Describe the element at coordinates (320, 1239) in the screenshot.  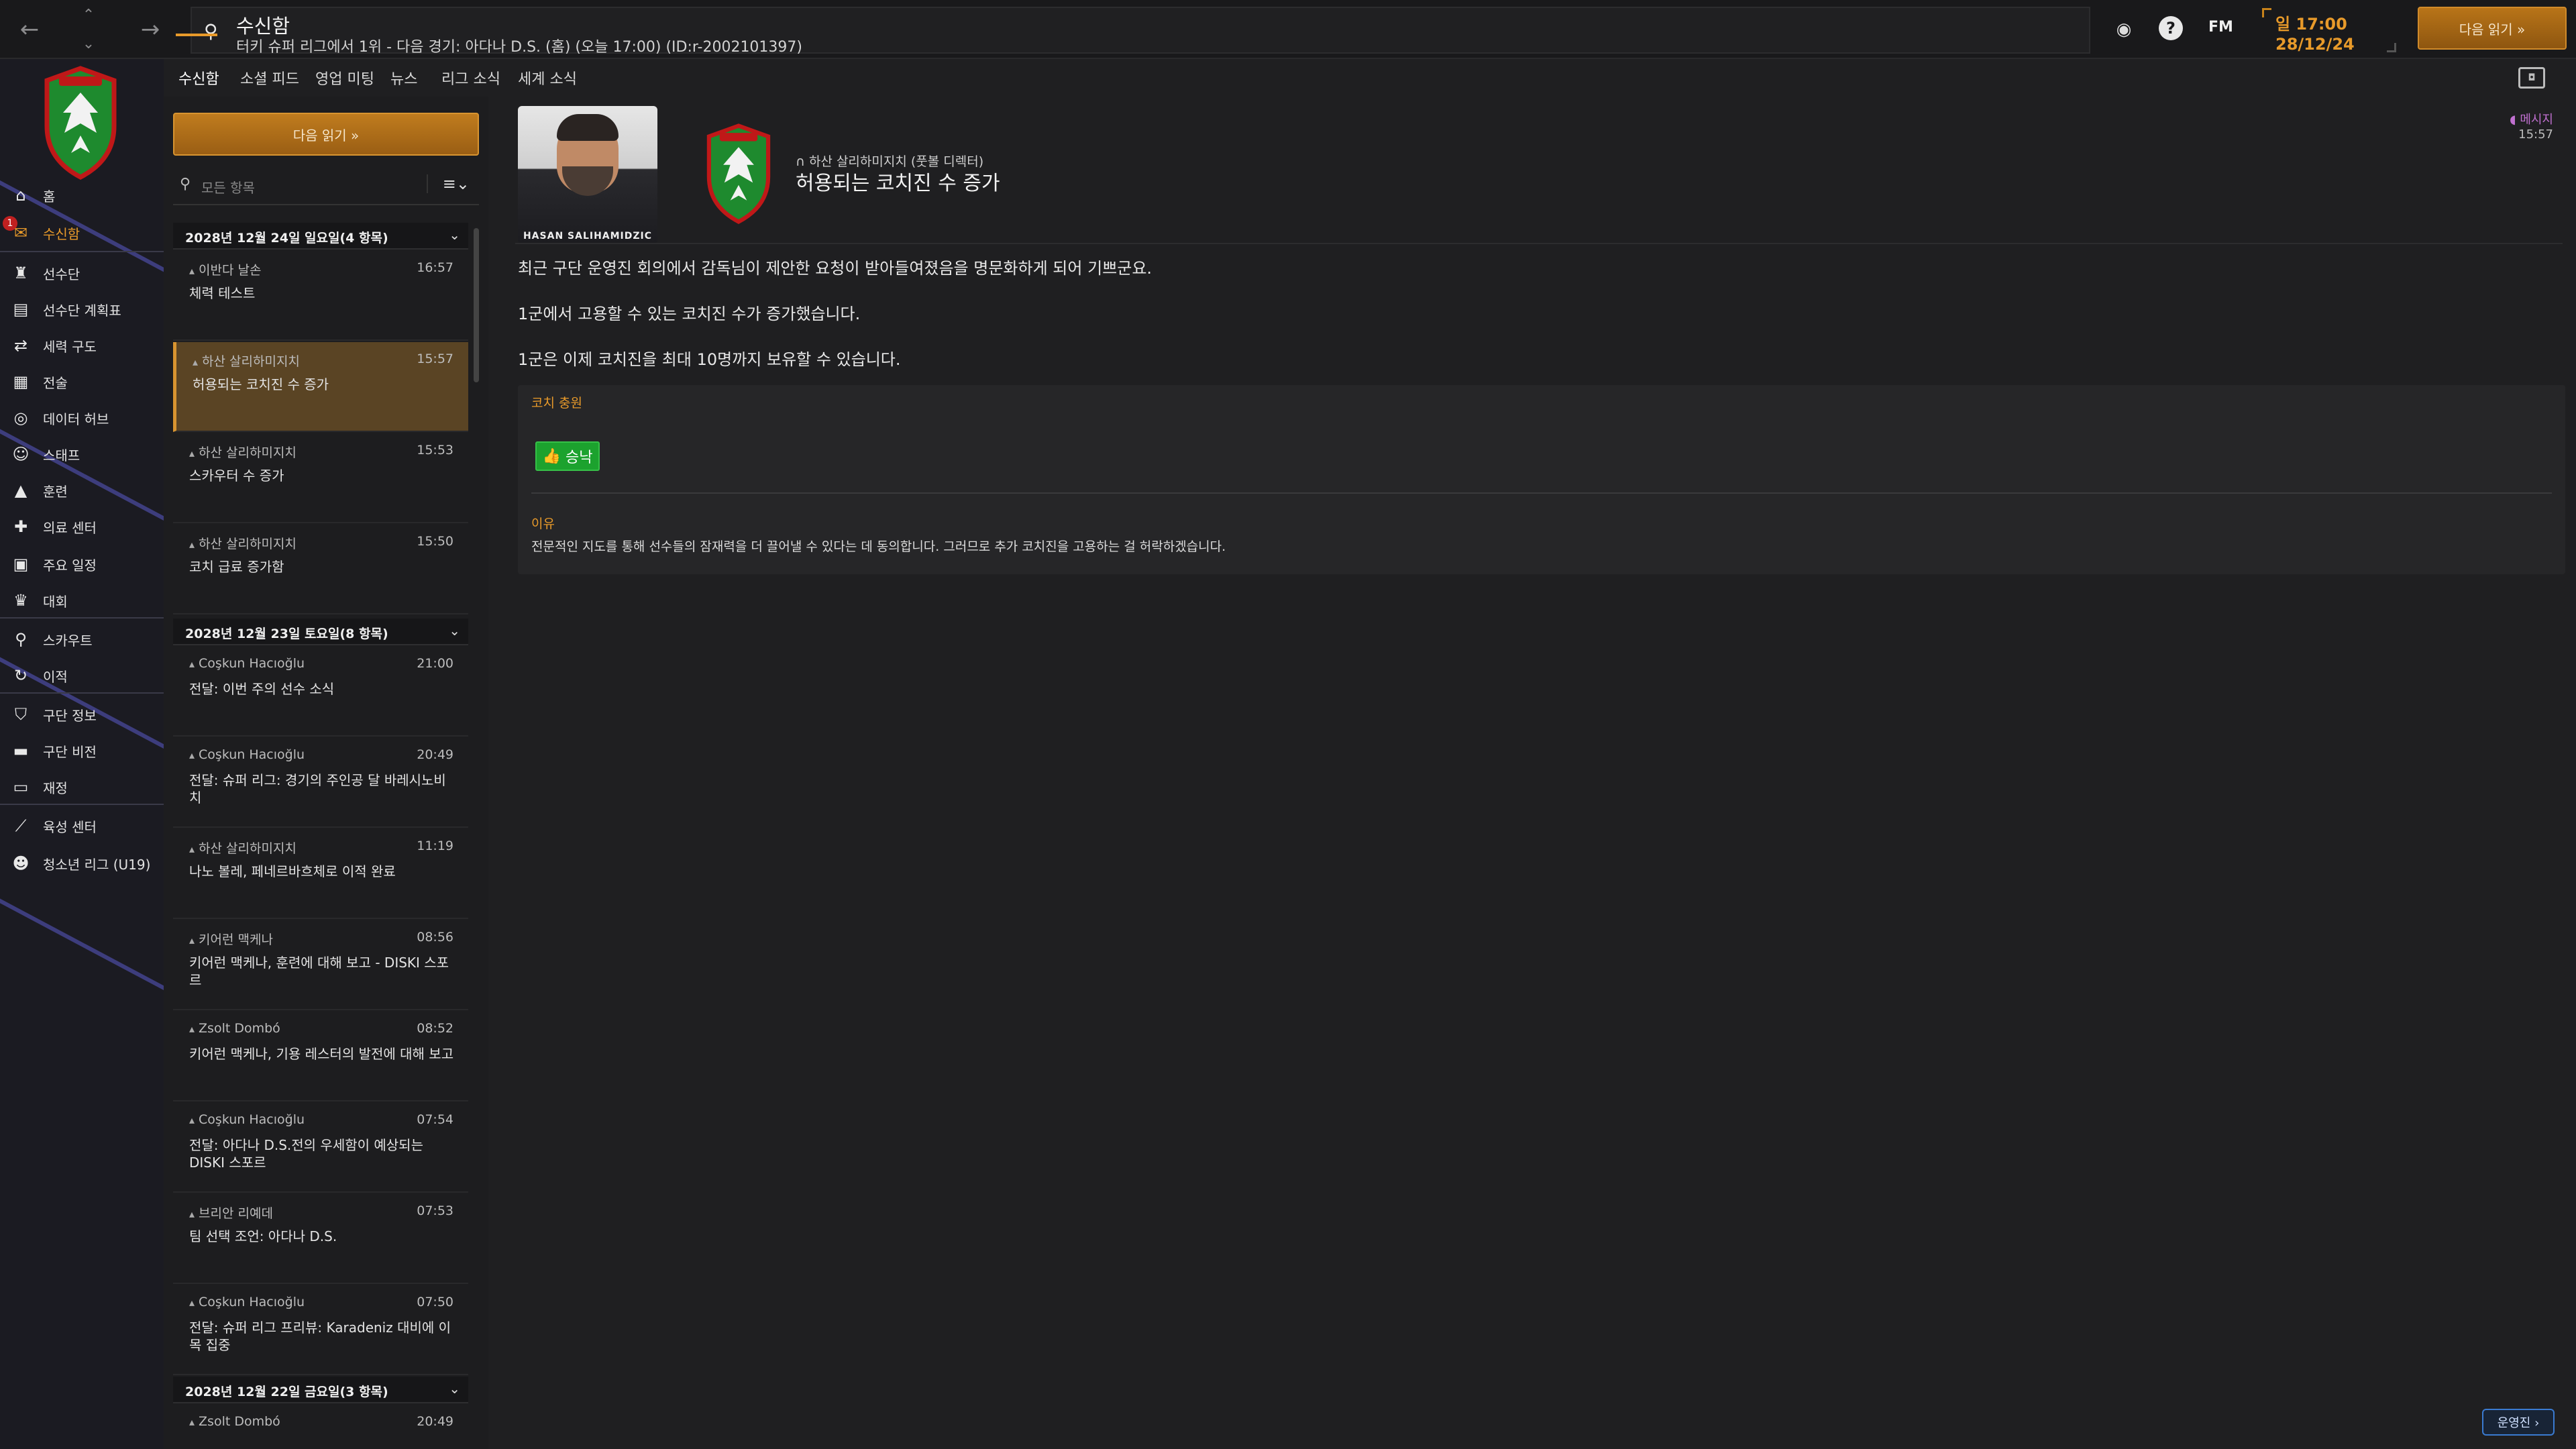
I see `list-item: 브리안 리예데 07:53 팀 선택 조언: 아다나 D.S.` at that location.